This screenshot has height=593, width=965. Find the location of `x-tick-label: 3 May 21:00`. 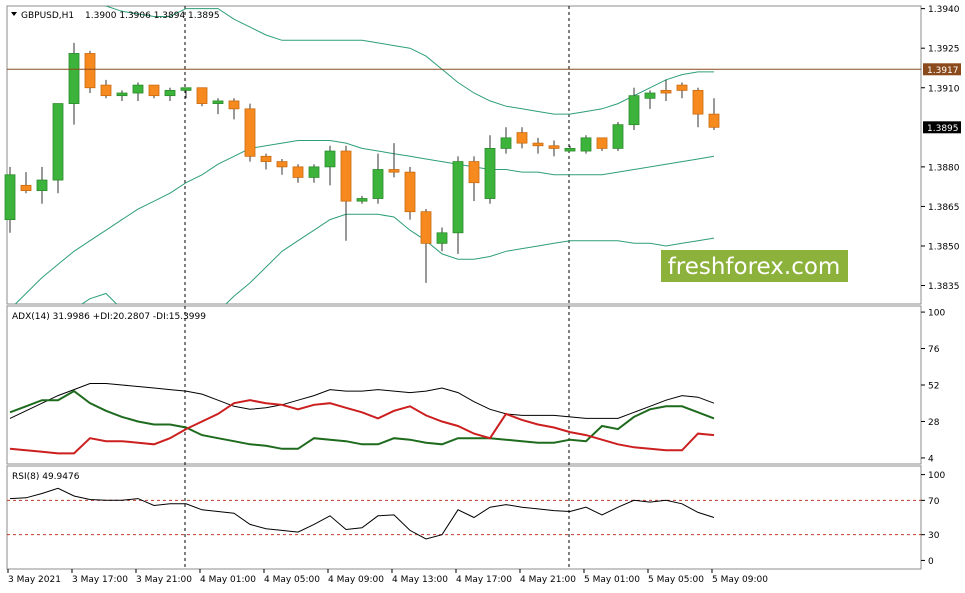

x-tick-label: 3 May 21:00 is located at coordinates (164, 580).